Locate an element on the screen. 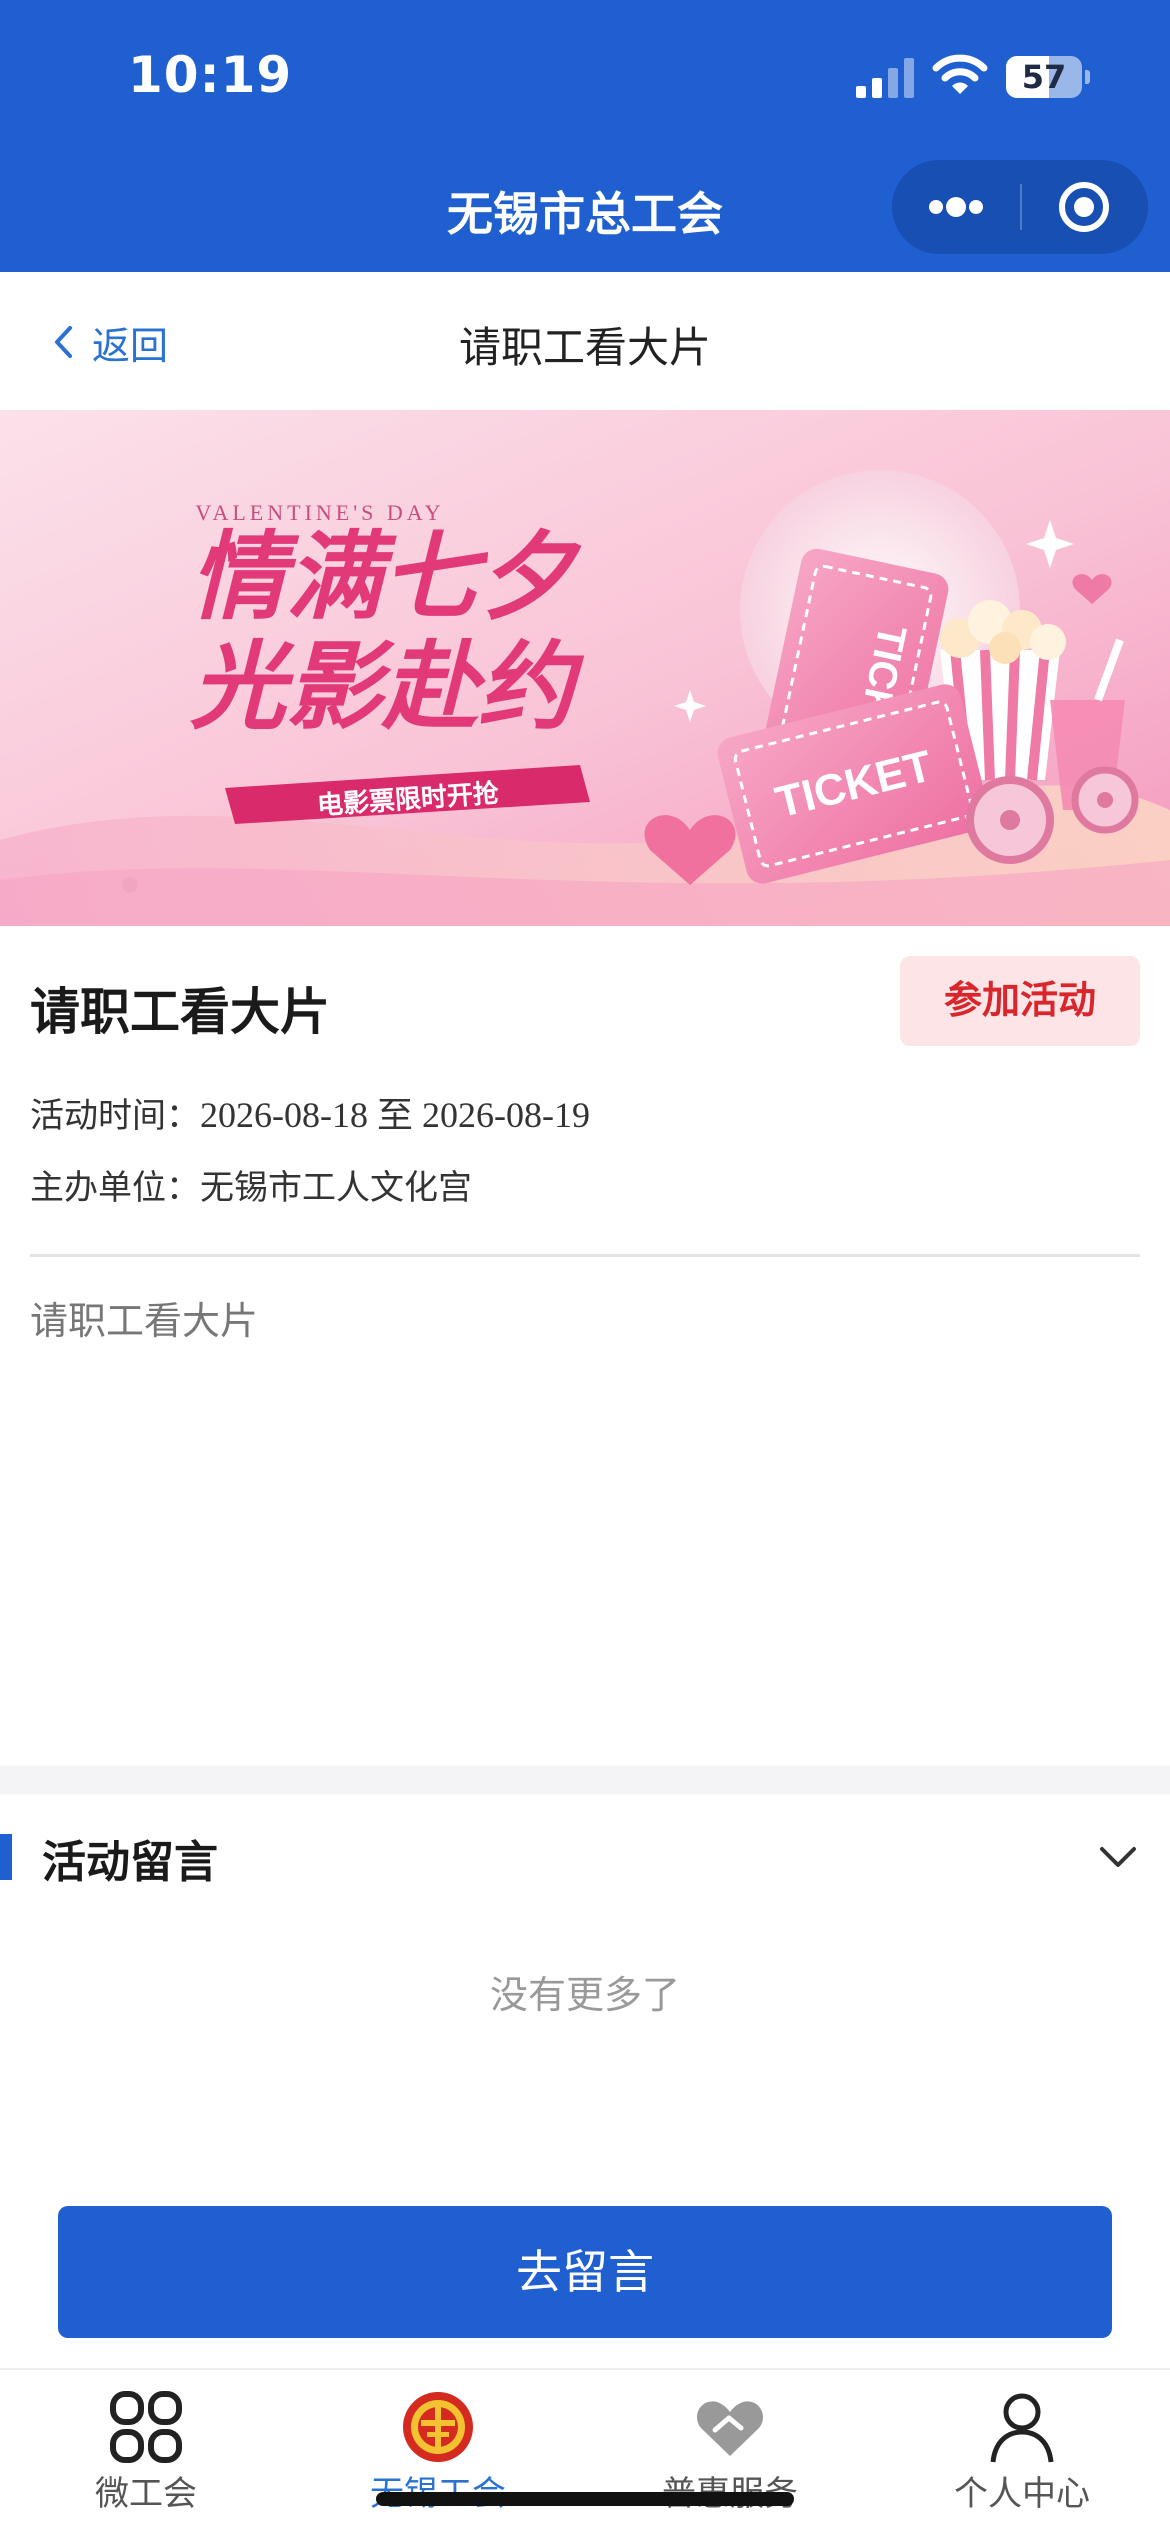 The width and height of the screenshot is (1170, 2532). cellular-signal-icon is located at coordinates (885, 78).